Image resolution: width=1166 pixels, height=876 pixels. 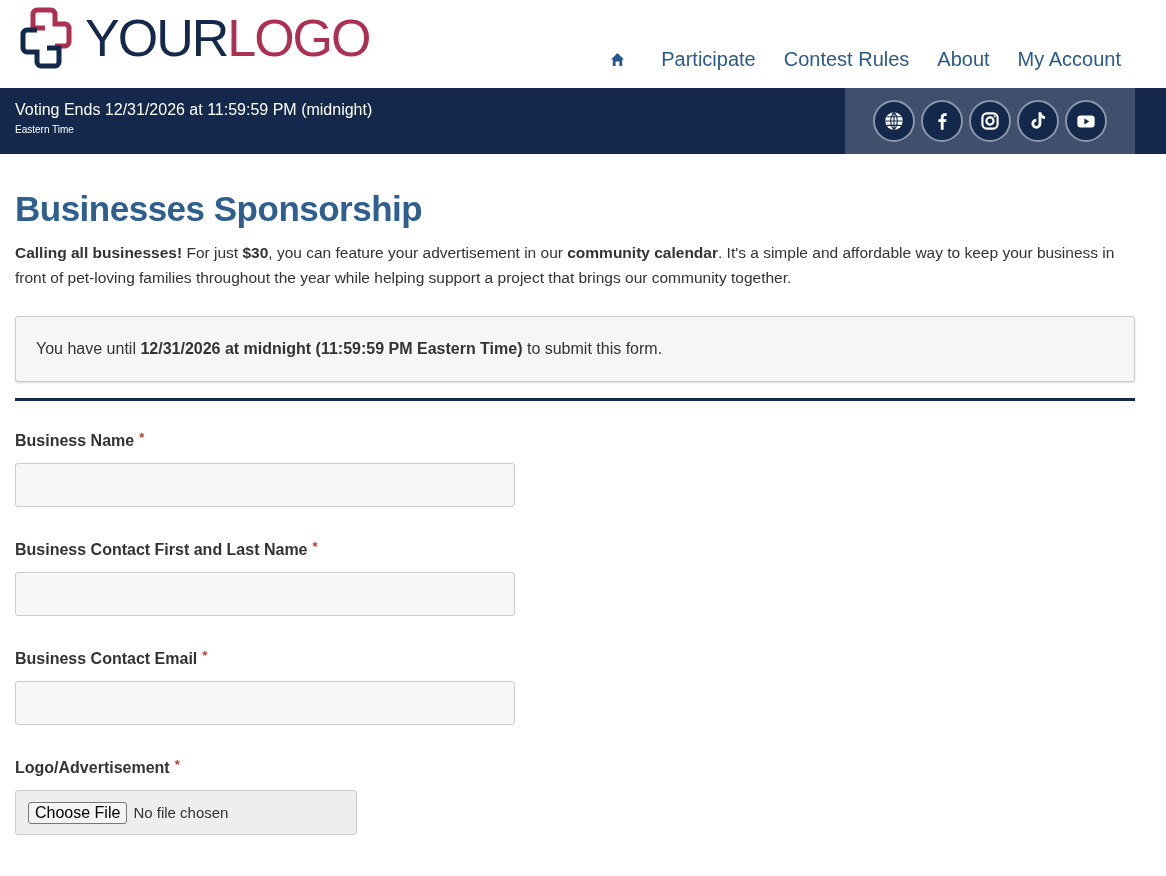 What do you see at coordinates (565, 265) in the screenshot?
I see `intro-paragraph: Calling all businesses! For just $30, you can feature your advertisement in our community calendar. It's a simple and affordable way to keep your business in front of pet-loving families throughout the year while helping support a project that brings our community together.` at bounding box center [565, 265].